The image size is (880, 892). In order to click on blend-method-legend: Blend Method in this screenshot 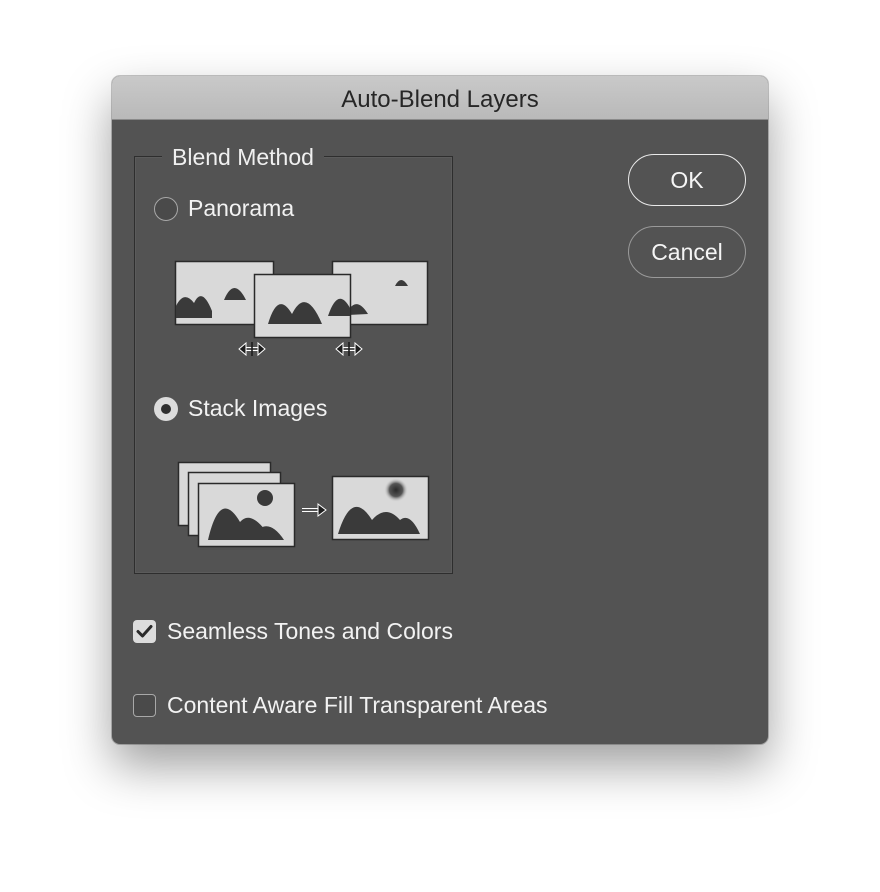, I will do `click(243, 157)`.